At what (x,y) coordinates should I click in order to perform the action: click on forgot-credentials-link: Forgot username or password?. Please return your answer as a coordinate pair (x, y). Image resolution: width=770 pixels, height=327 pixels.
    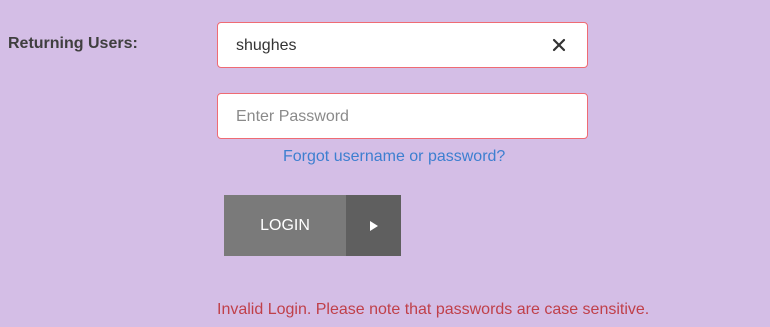
    Looking at the image, I should click on (394, 157).